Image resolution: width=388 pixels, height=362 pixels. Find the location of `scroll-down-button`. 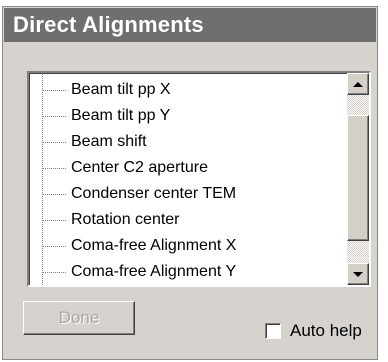

scroll-down-button is located at coordinates (358, 274).